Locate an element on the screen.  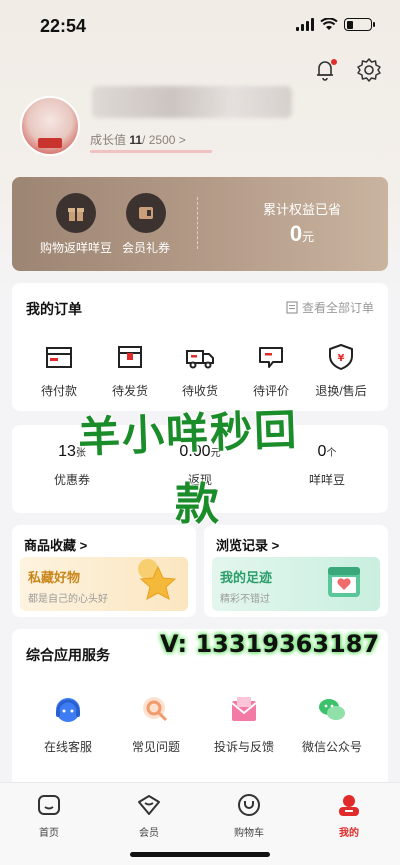
order-pending-receipt-label: 待收货 is located at coordinates (199, 391).